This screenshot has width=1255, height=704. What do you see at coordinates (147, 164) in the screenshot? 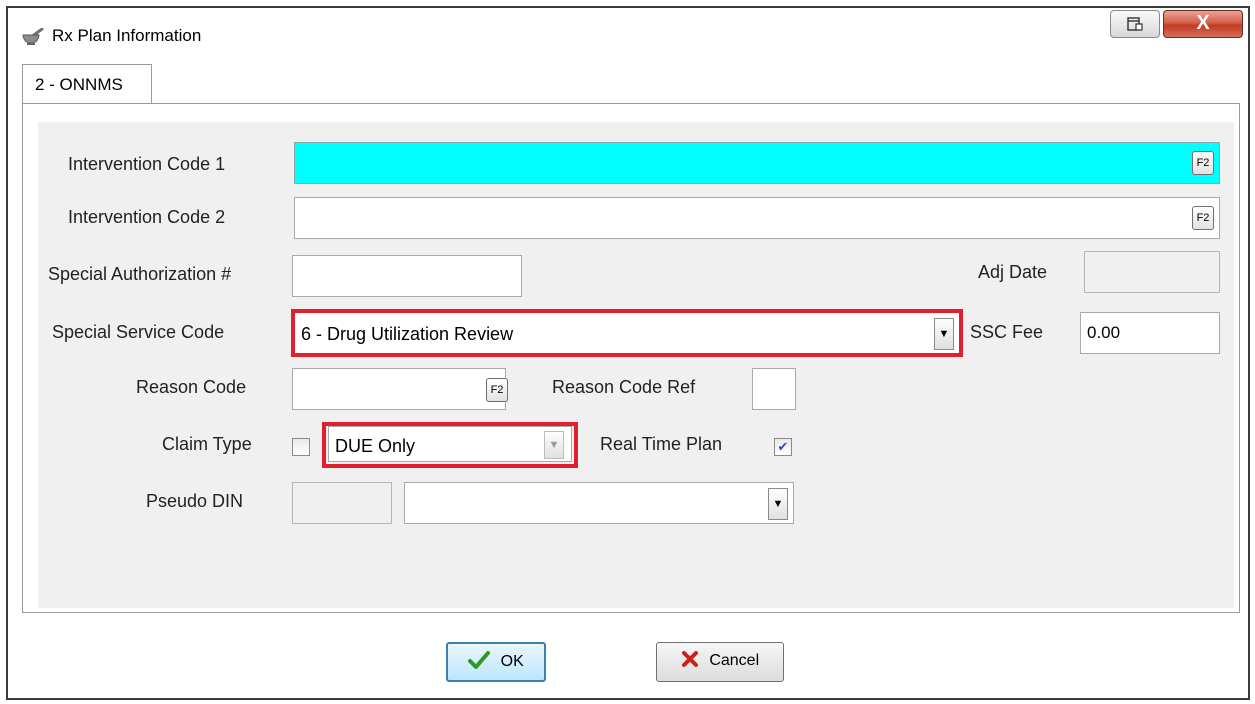
I see `intervention-code-1-label: Intervention Code 1` at bounding box center [147, 164].